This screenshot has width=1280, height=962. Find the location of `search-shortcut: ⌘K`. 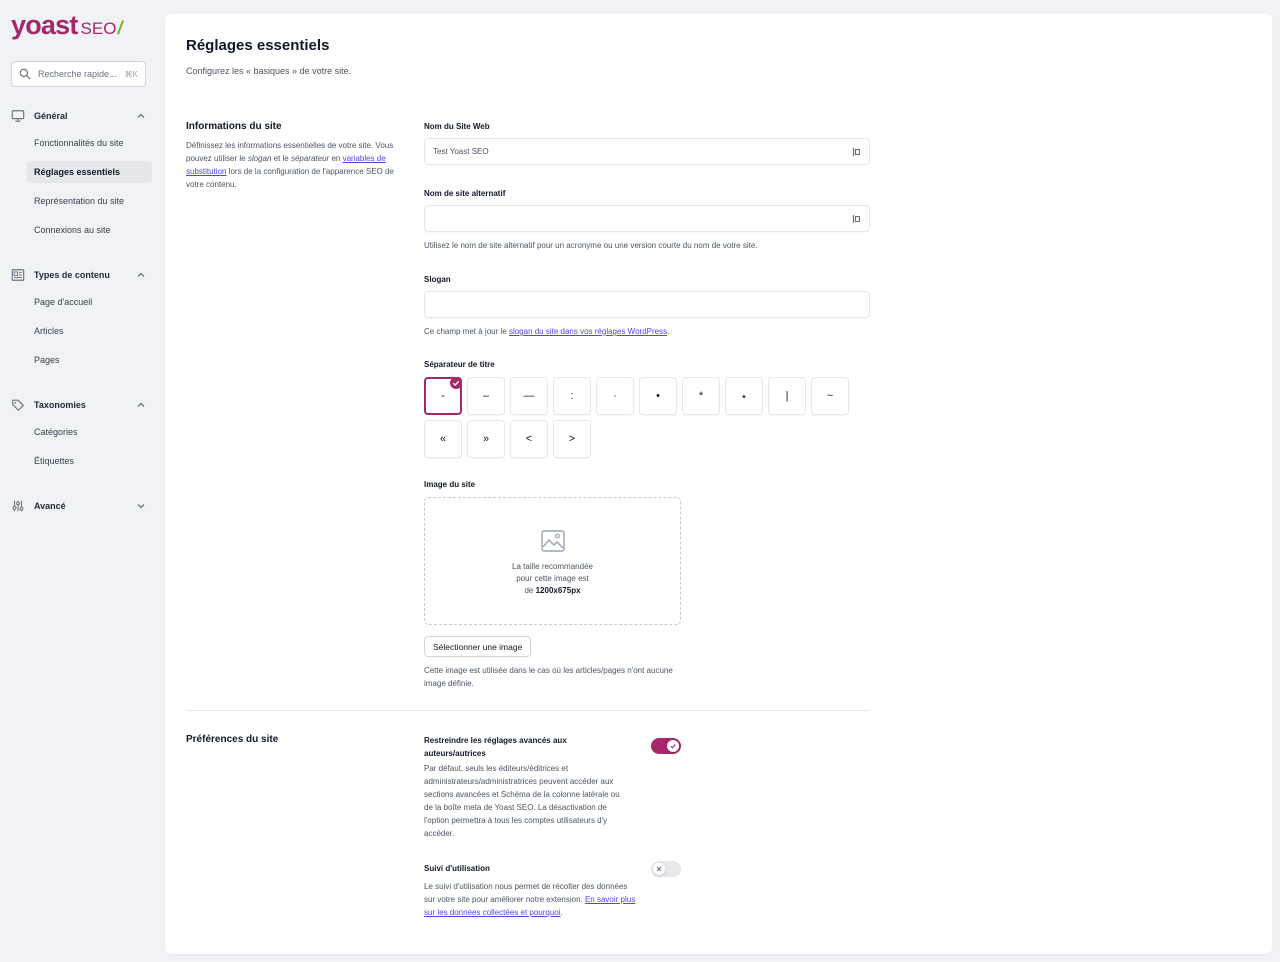

search-shortcut: ⌘K is located at coordinates (131, 74).